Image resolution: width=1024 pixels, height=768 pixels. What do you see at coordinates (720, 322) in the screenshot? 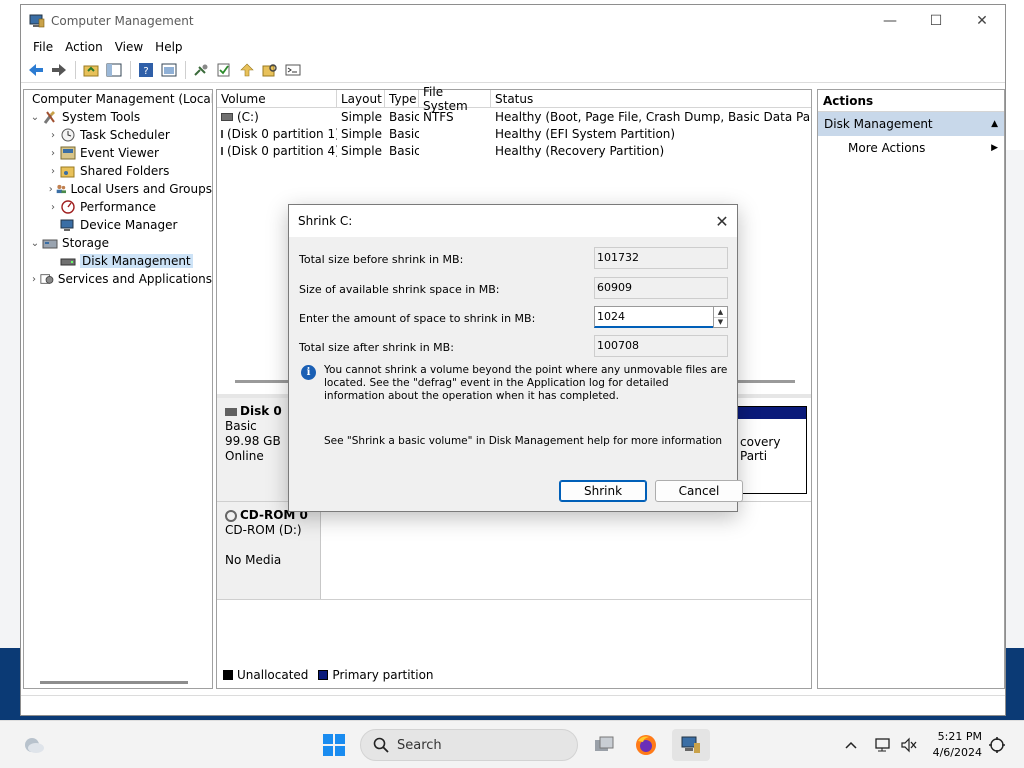
I see `stepper-down-icon: ▼` at bounding box center [720, 322].